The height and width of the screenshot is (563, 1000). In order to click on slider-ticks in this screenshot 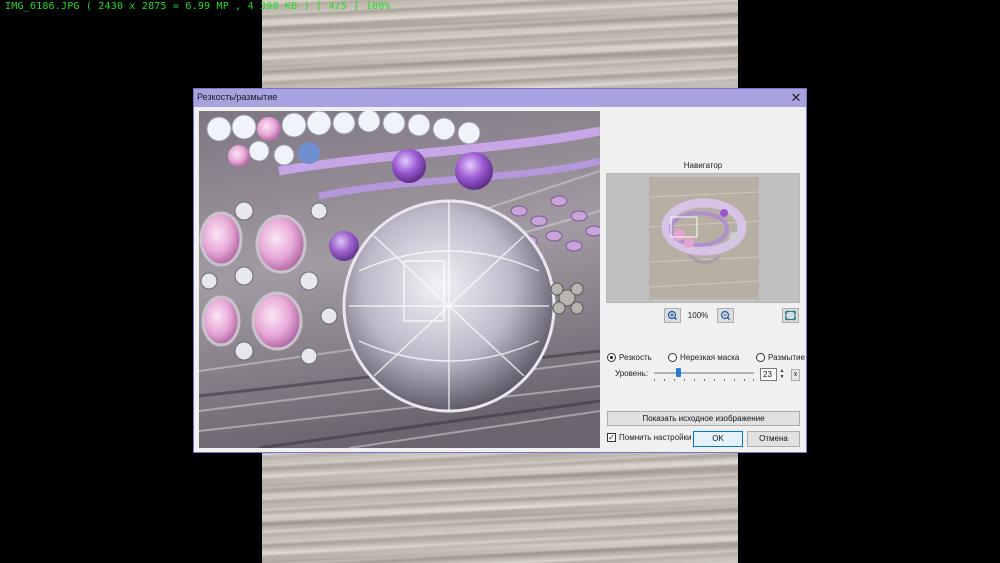, I will do `click(704, 380)`.